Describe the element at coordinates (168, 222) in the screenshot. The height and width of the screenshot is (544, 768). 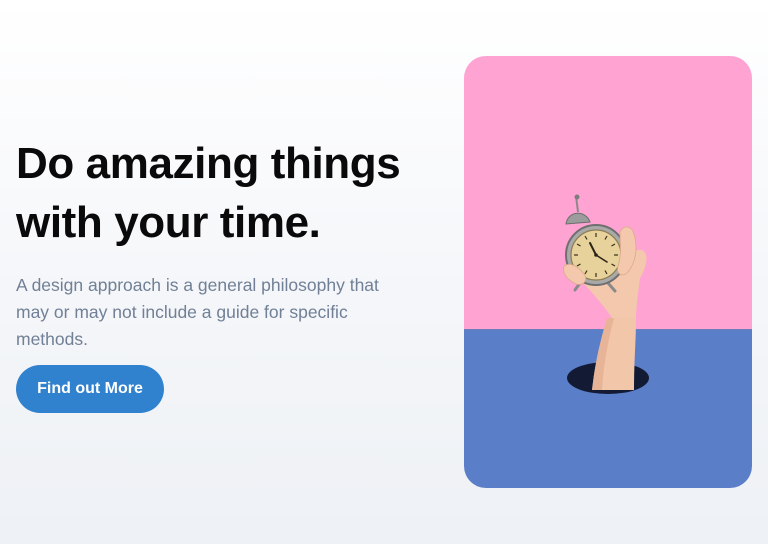
I see `headline-line-2: with your time.` at that location.